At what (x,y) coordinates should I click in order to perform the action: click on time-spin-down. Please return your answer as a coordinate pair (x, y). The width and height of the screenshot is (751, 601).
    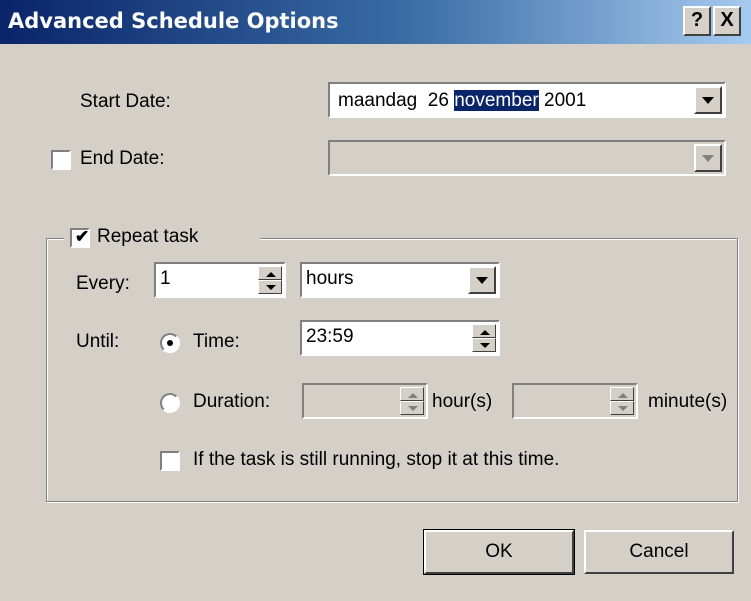
    Looking at the image, I should click on (484, 345).